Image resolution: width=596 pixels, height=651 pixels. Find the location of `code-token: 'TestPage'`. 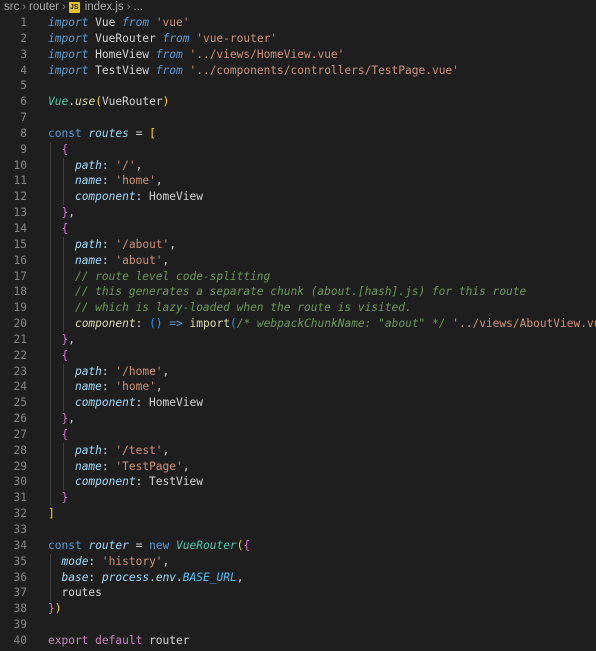

code-token: 'TestPage' is located at coordinates (149, 466).